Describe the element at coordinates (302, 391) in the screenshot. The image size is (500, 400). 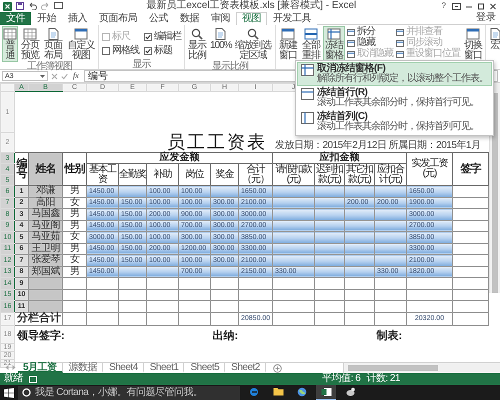
I see `globe-icon` at that location.